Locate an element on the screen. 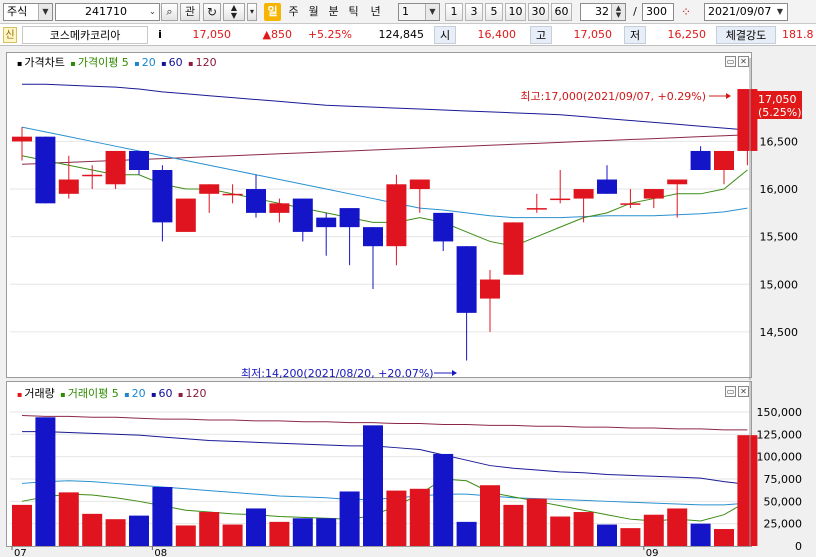  current-price-tag-pct: (5.25%) is located at coordinates (780, 112).